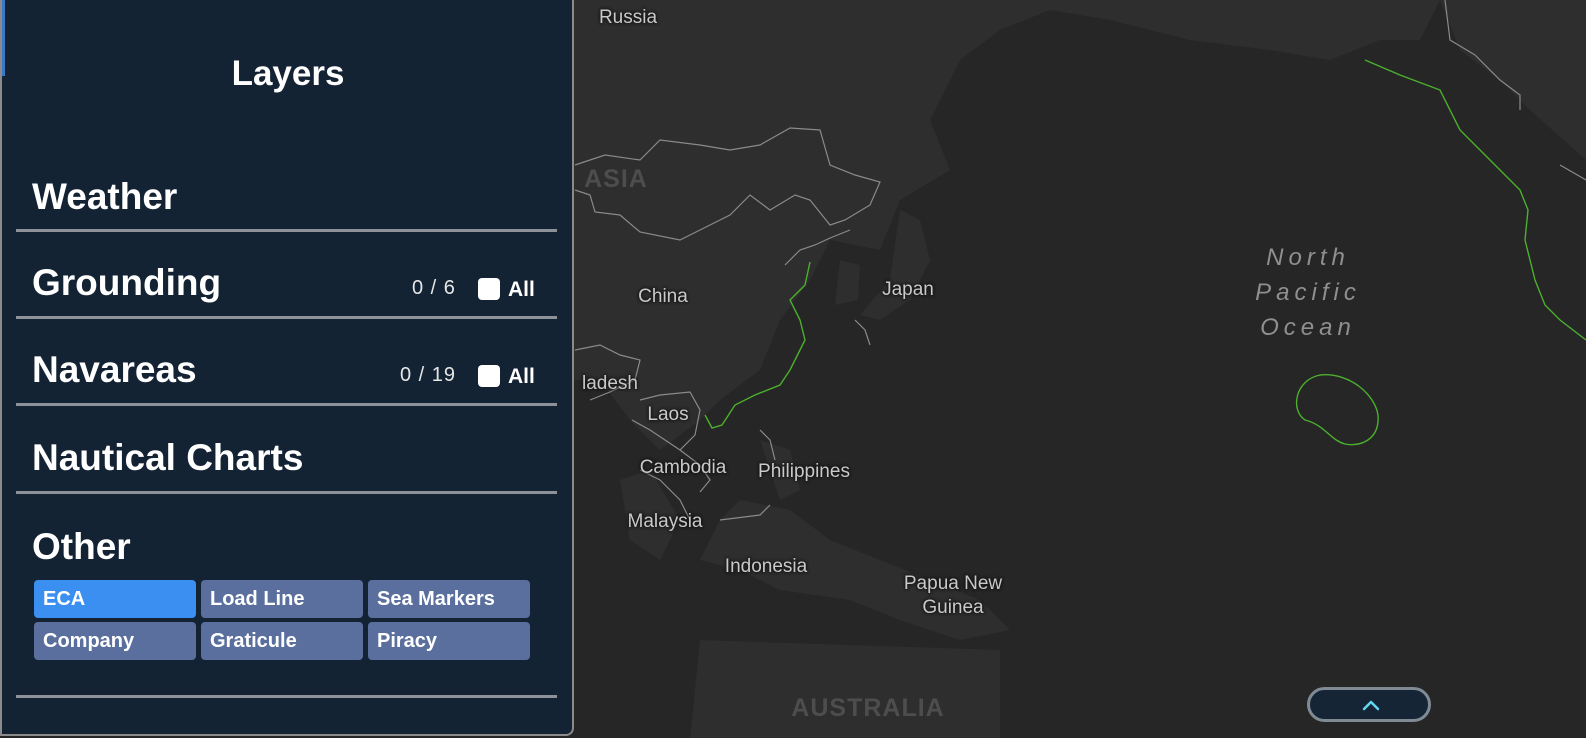 This screenshot has width=1586, height=738. What do you see at coordinates (683, 467) in the screenshot?
I see `map-label-cambodia: Cambodia` at bounding box center [683, 467].